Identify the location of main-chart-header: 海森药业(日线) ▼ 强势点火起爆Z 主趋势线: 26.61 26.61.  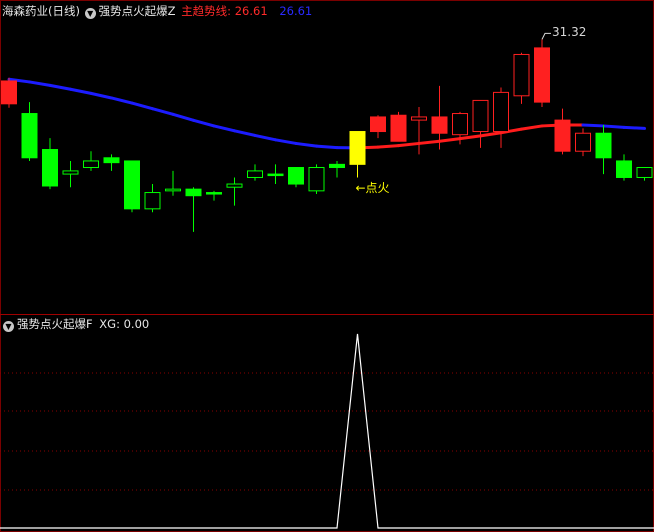
(157, 12).